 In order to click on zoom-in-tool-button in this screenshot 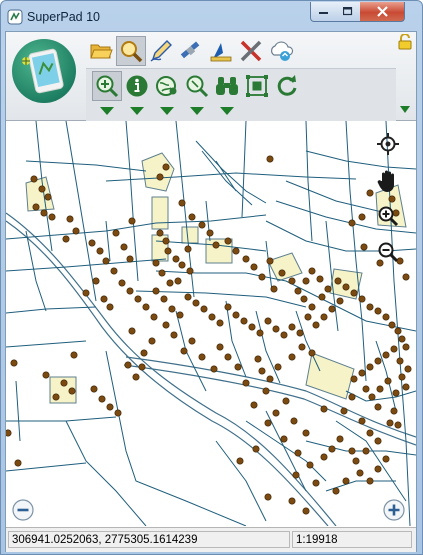, I will do `click(107, 86)`.